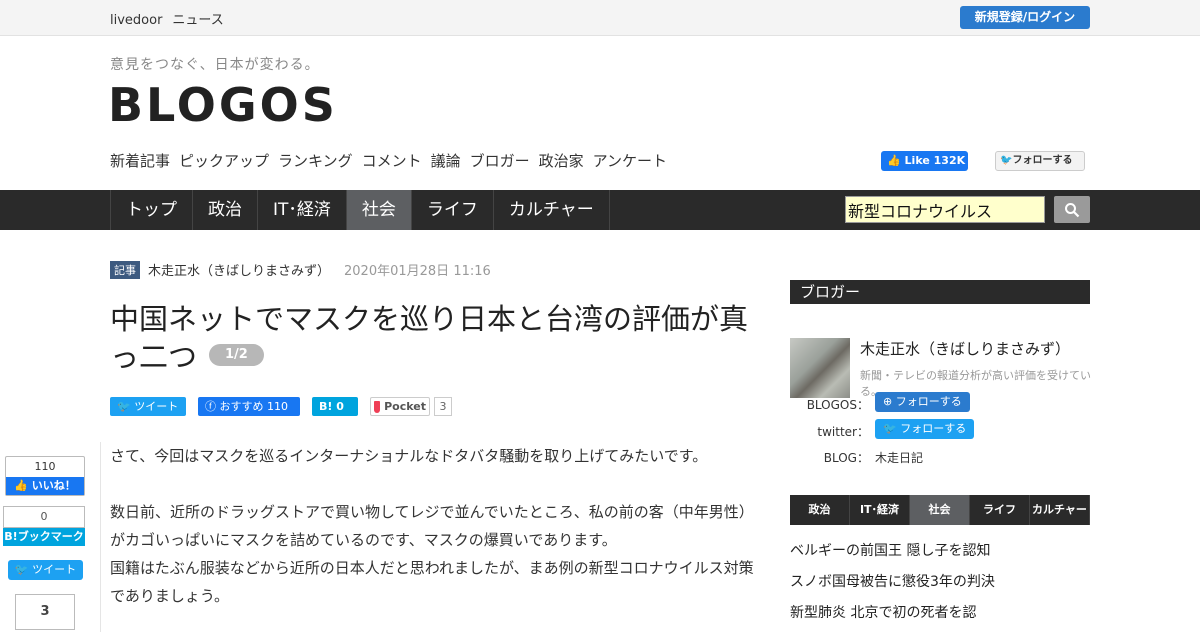  What do you see at coordinates (225, 210) in the screenshot?
I see `nav-politics: 政治` at bounding box center [225, 210].